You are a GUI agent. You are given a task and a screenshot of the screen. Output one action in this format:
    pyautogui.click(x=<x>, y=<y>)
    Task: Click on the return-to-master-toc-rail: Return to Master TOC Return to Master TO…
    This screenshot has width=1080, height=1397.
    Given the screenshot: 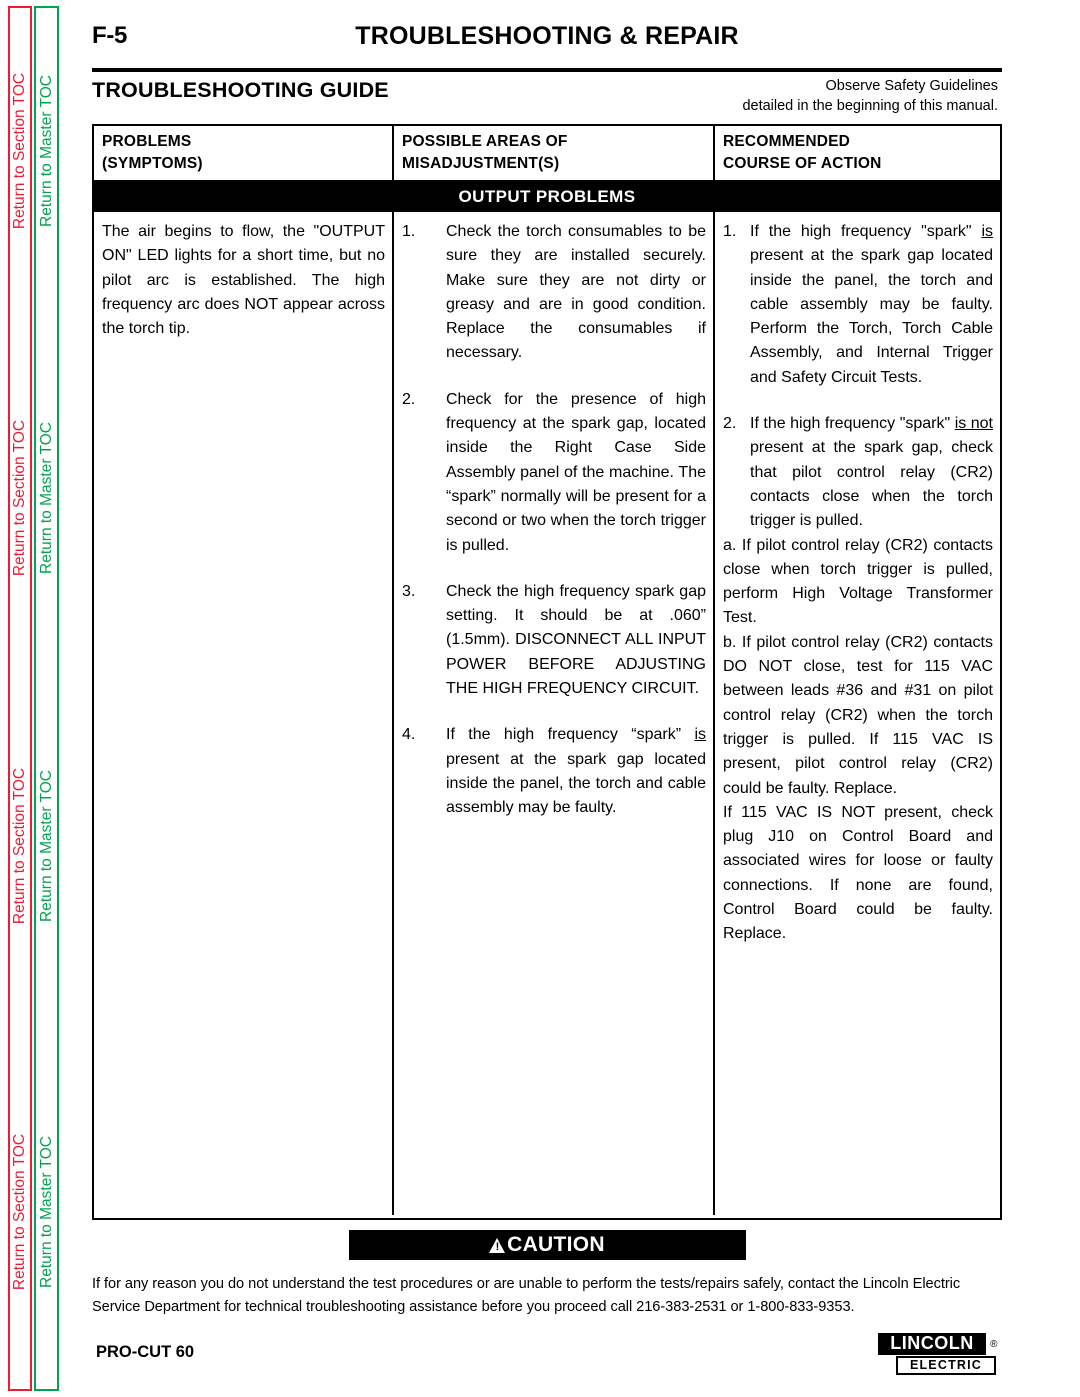 What is the action you would take?
    pyautogui.click(x=46, y=698)
    